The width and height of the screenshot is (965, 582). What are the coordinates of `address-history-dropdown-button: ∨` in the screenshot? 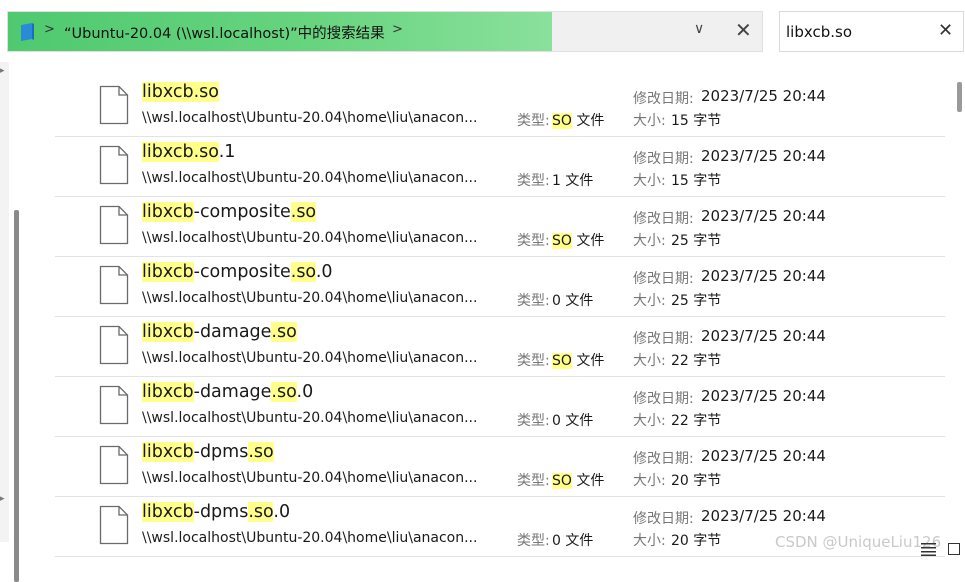 It's located at (699, 29).